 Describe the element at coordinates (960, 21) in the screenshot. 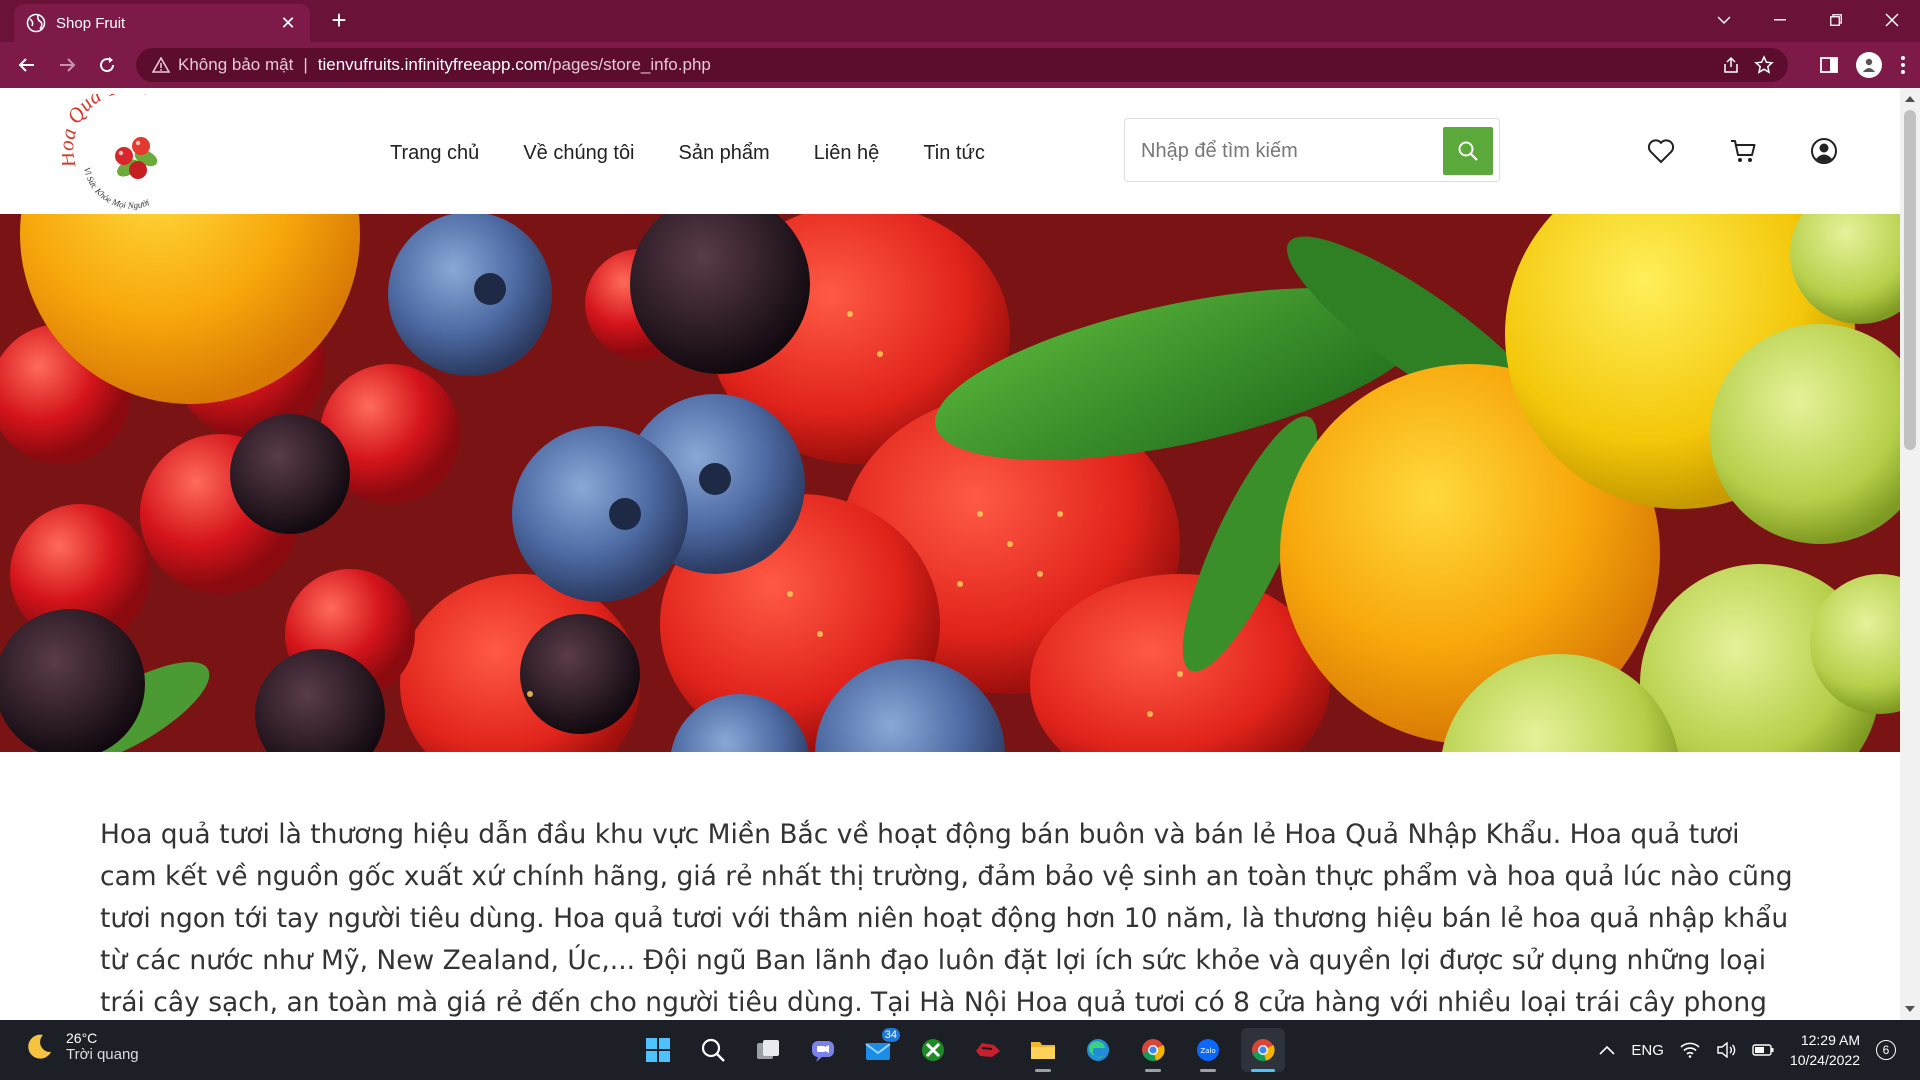

I see `browser-tab-strip: Shop Fruit ✕ +` at that location.